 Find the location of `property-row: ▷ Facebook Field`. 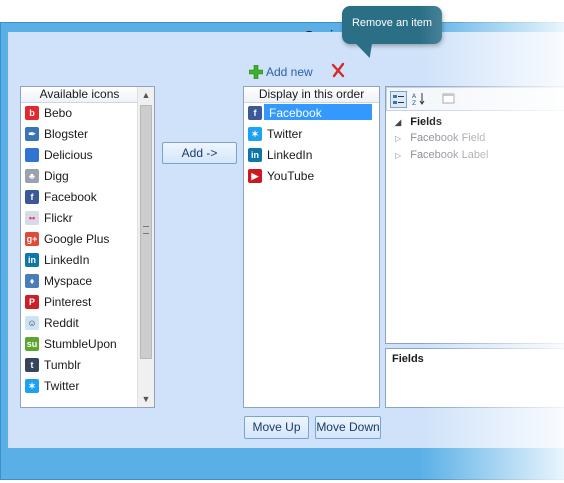

property-row: ▷ Facebook Field is located at coordinates (440, 138).